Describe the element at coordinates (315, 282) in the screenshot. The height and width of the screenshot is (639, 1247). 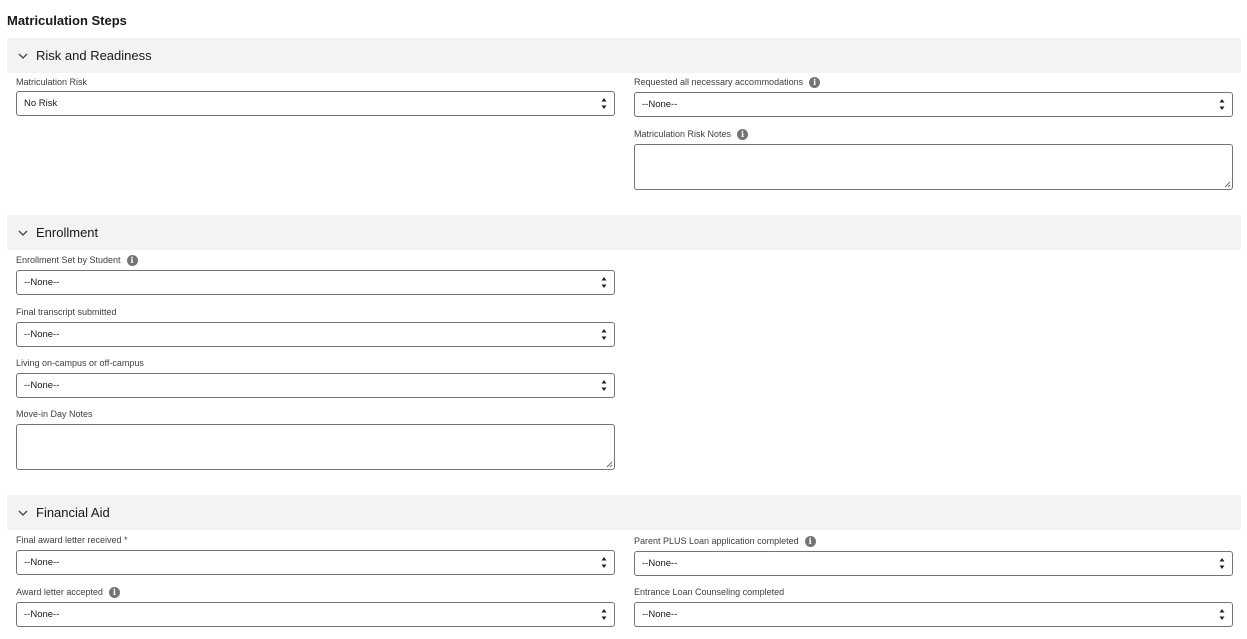
I see `enrollment-set-select: --None--` at that location.